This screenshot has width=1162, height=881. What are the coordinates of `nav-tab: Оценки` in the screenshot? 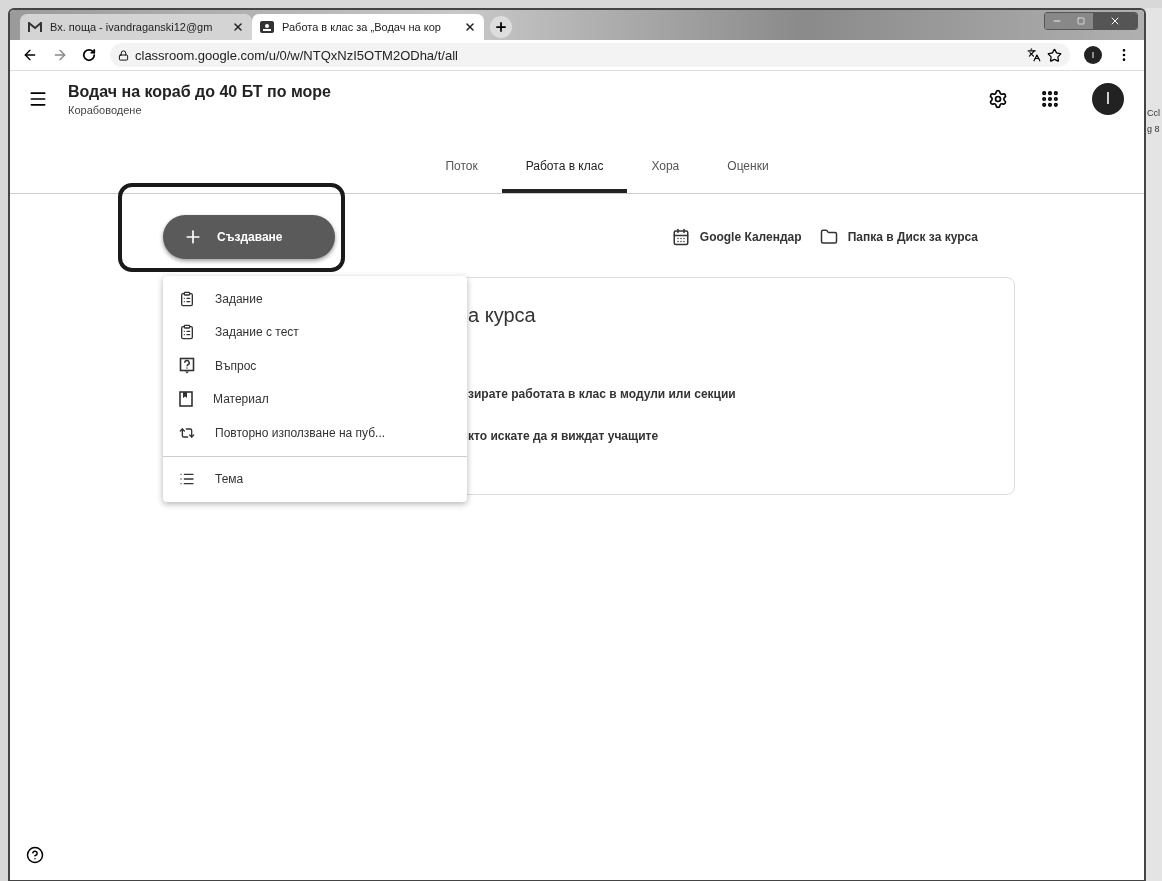 It's located at (748, 169).